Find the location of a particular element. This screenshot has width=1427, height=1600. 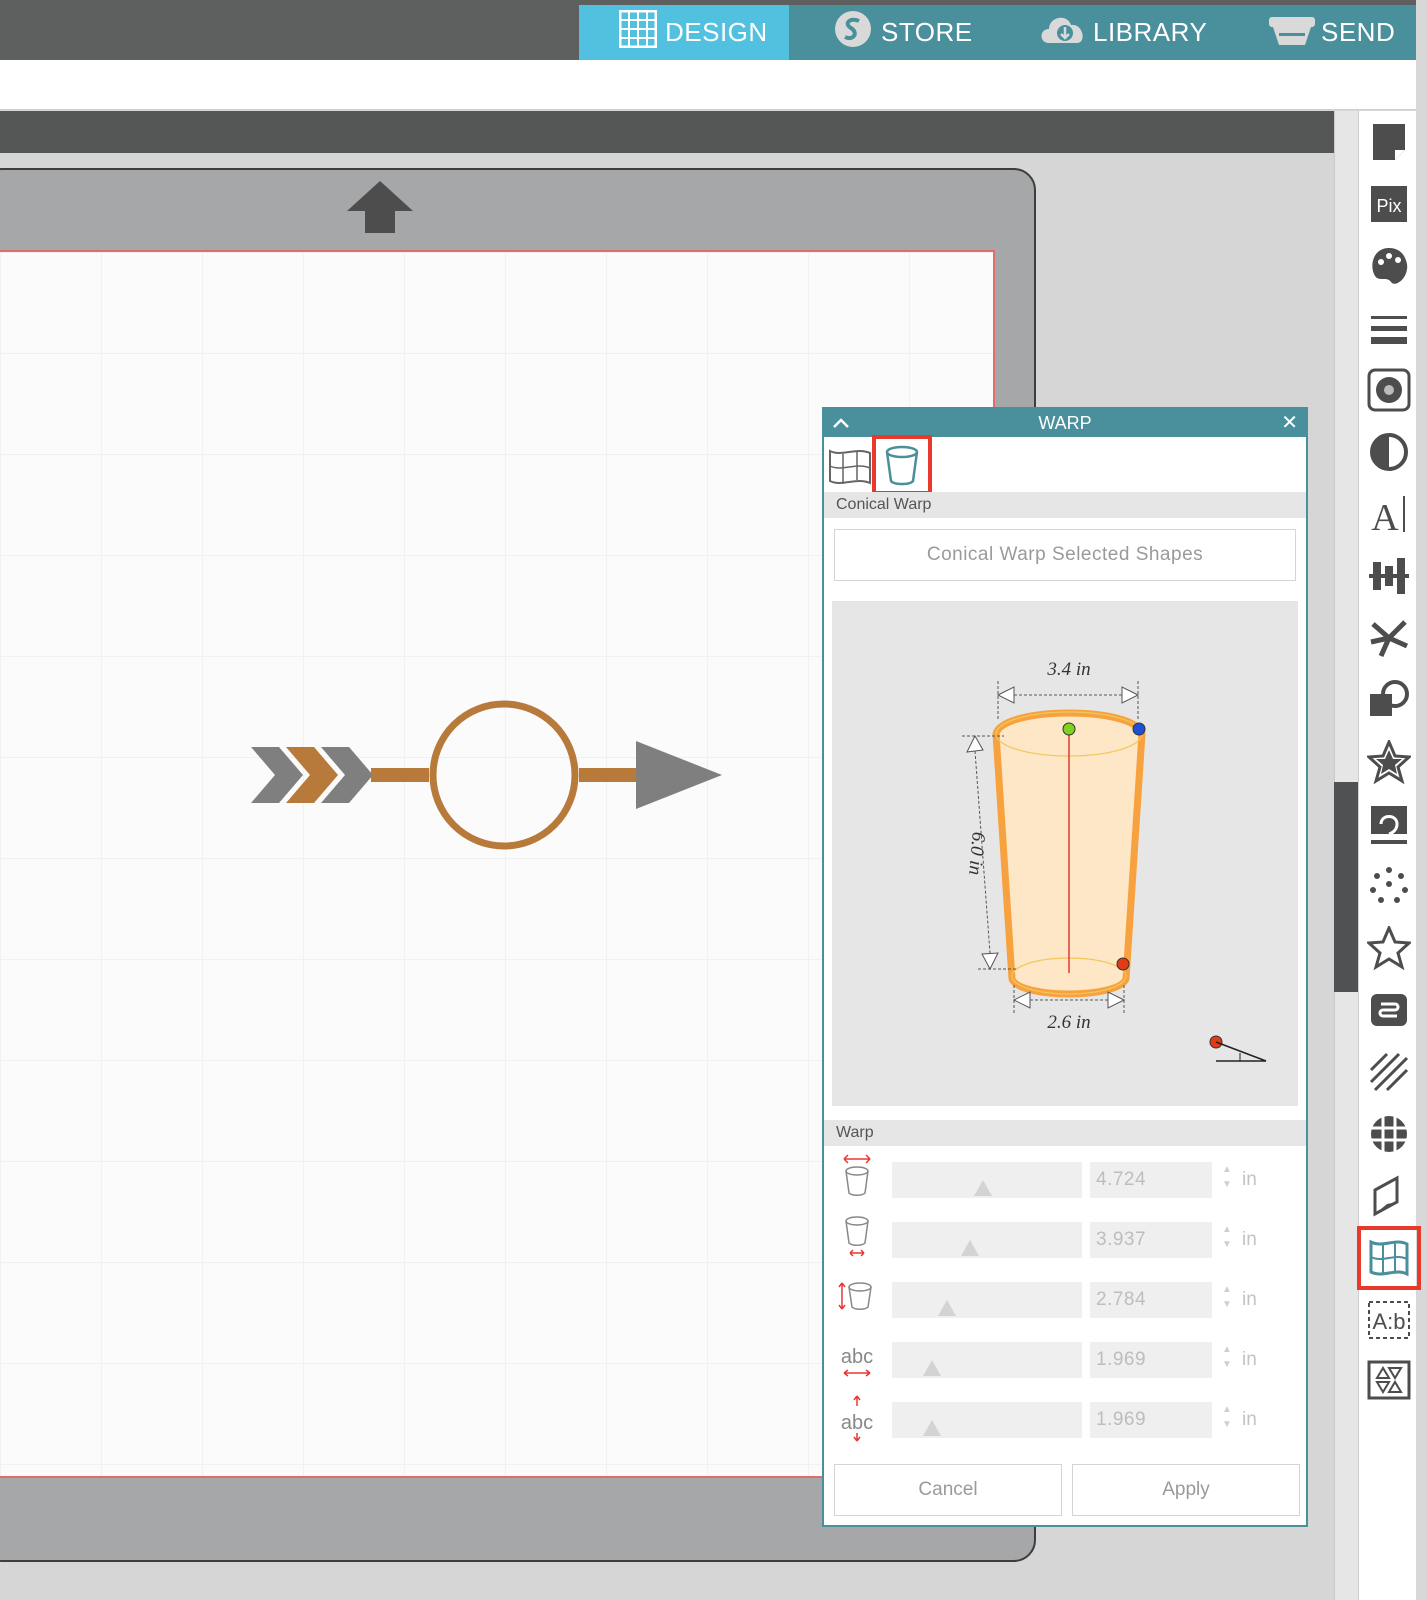

top-width-label: 3.4 in is located at coordinates (1068, 669).